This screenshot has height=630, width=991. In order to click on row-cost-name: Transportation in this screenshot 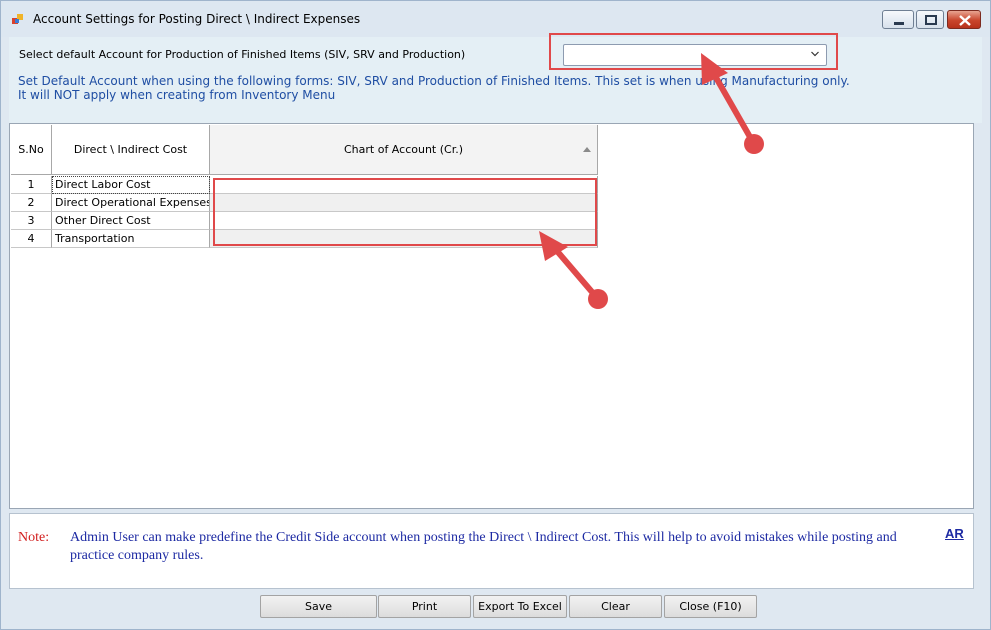, I will do `click(131, 239)`.